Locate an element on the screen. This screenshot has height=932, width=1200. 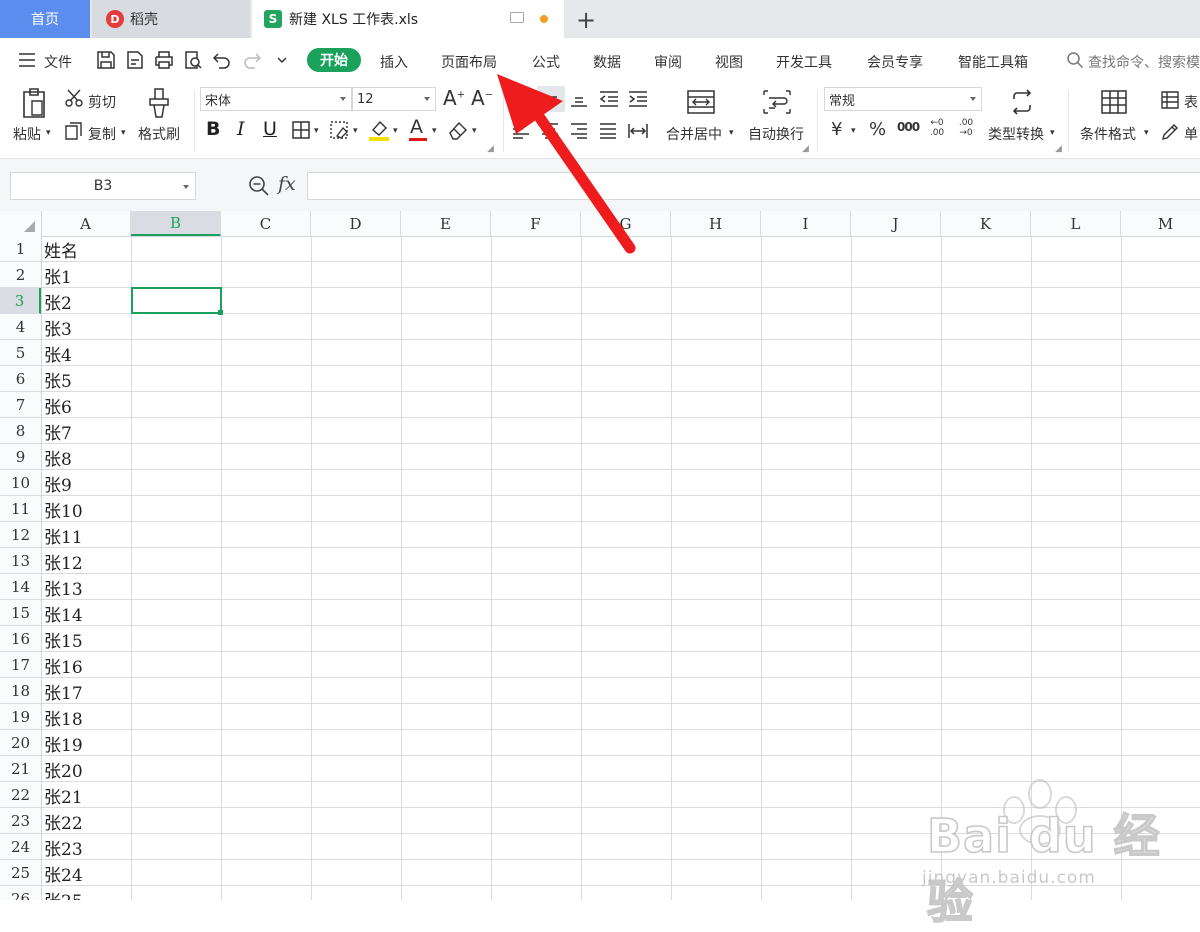
row-header-19: 19 is located at coordinates (20, 717).